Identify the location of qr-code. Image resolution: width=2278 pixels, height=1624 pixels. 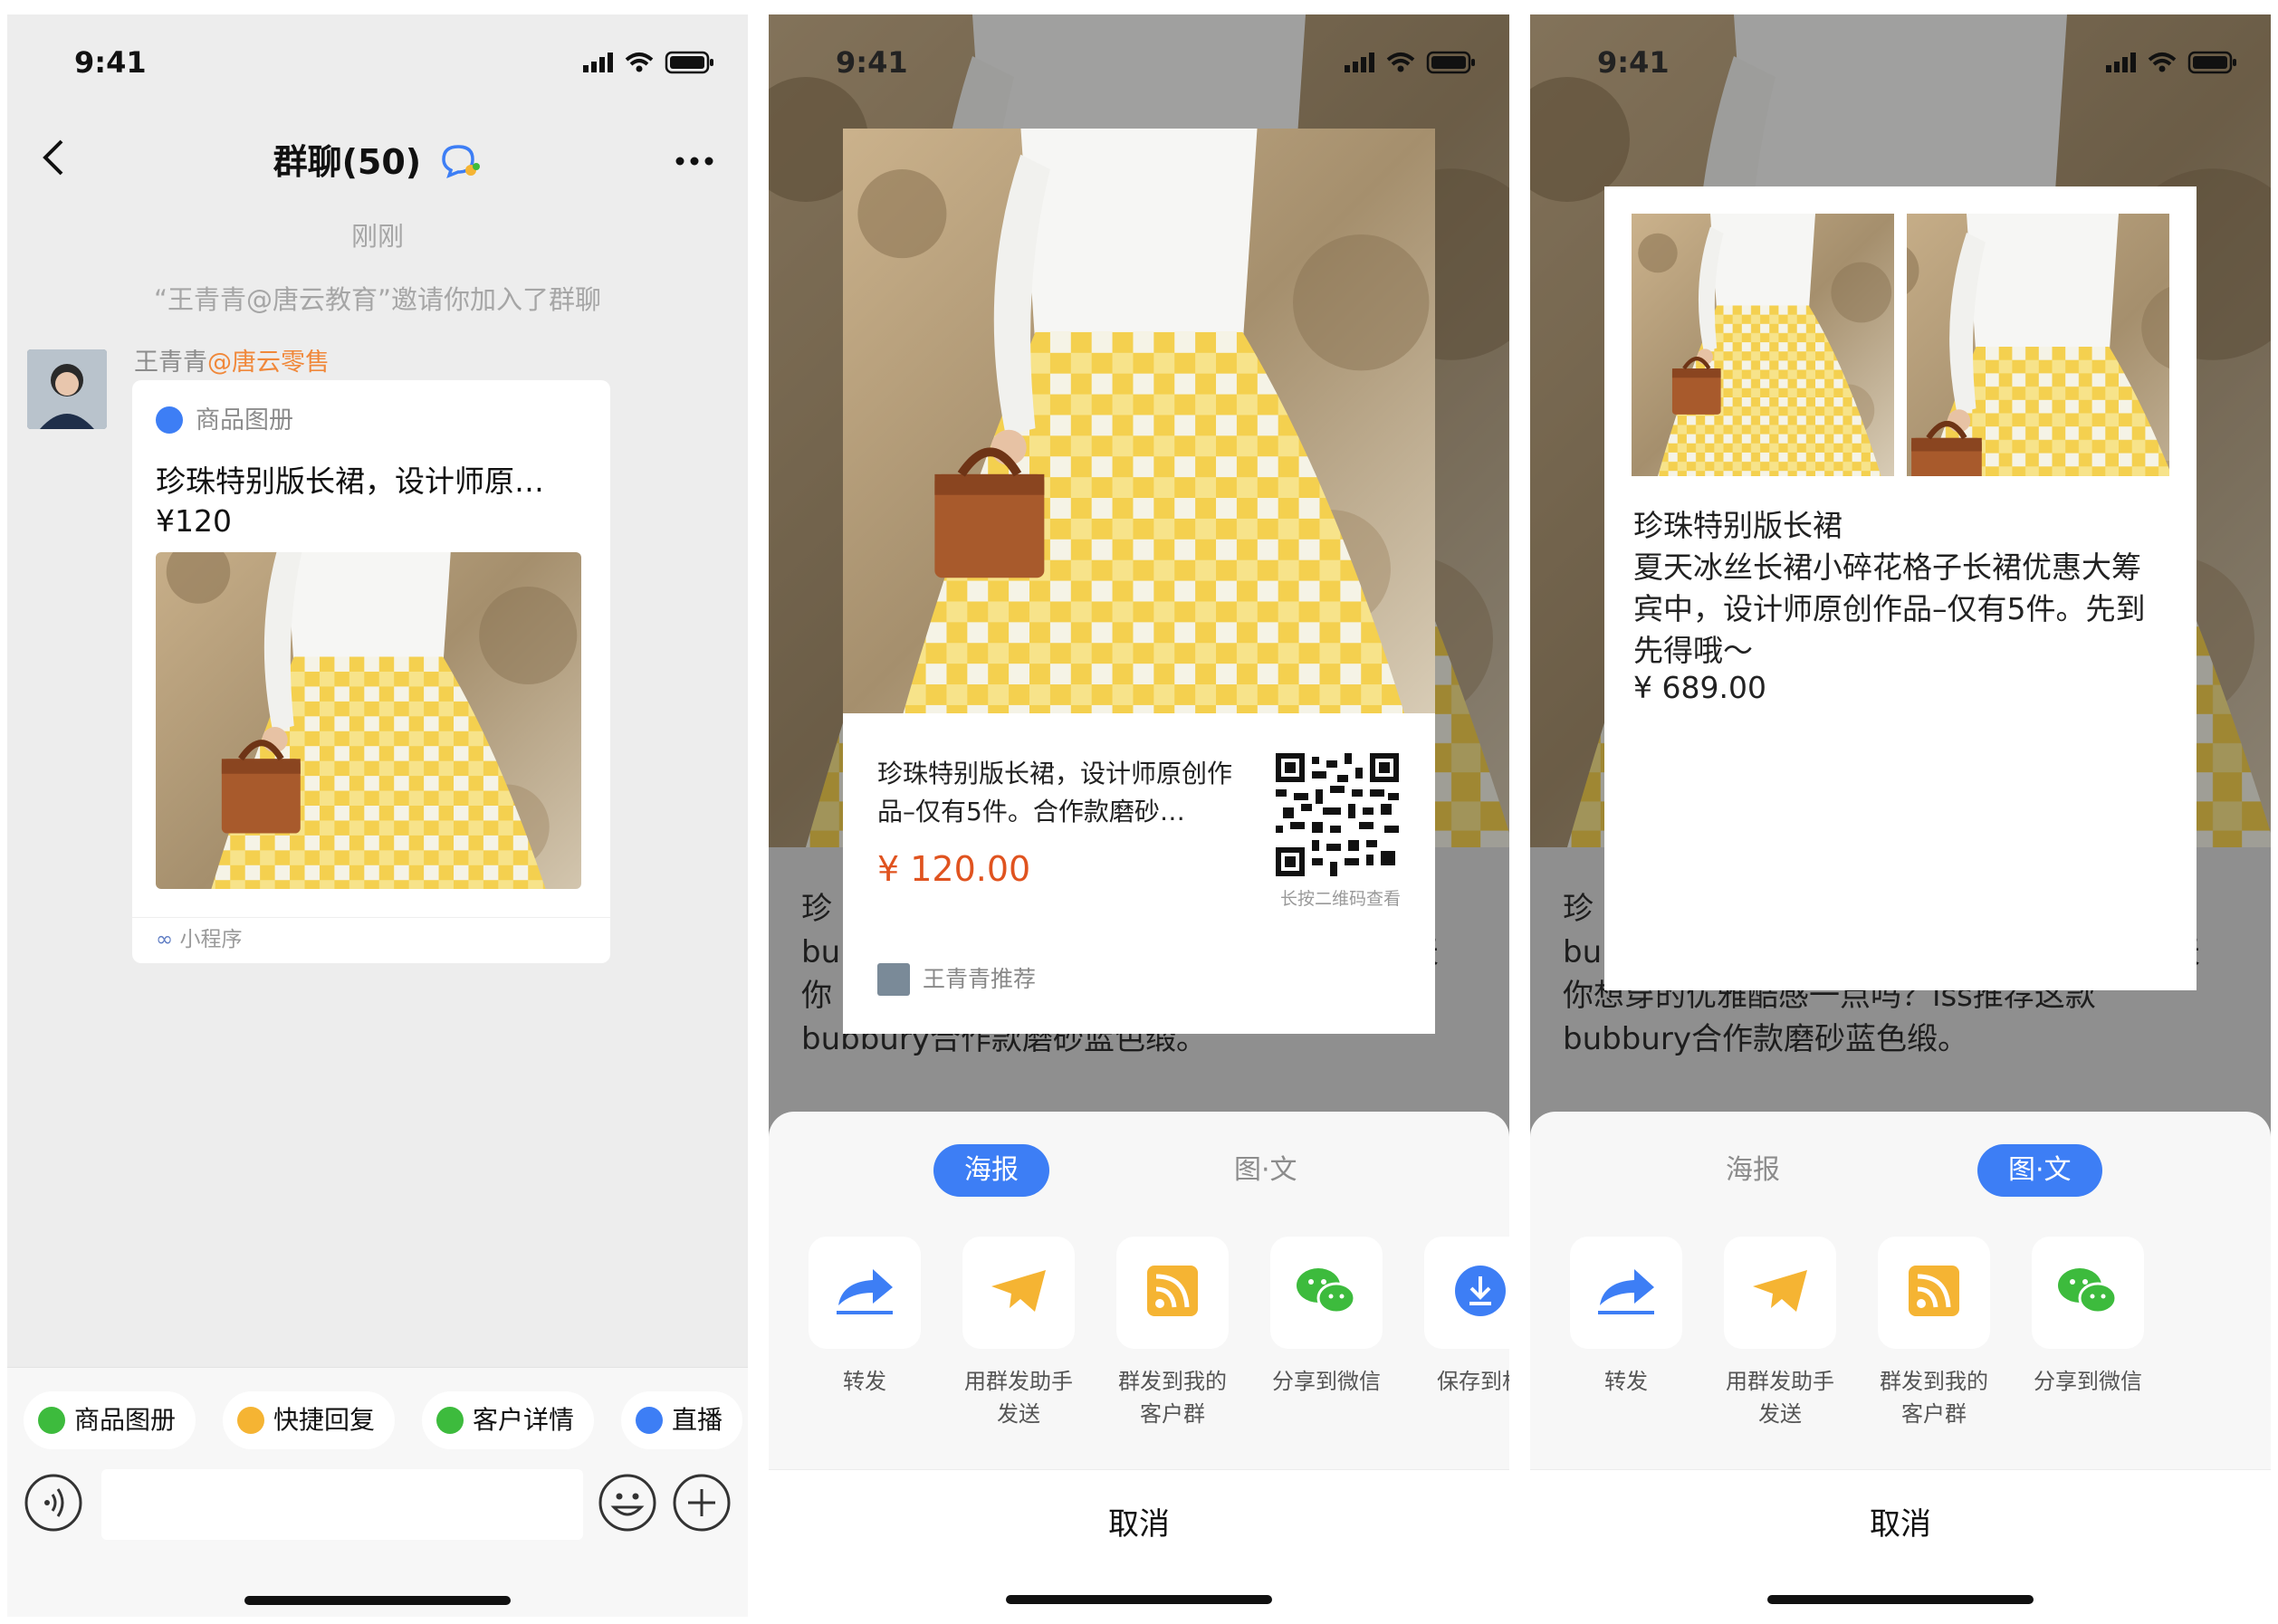
(1337, 814).